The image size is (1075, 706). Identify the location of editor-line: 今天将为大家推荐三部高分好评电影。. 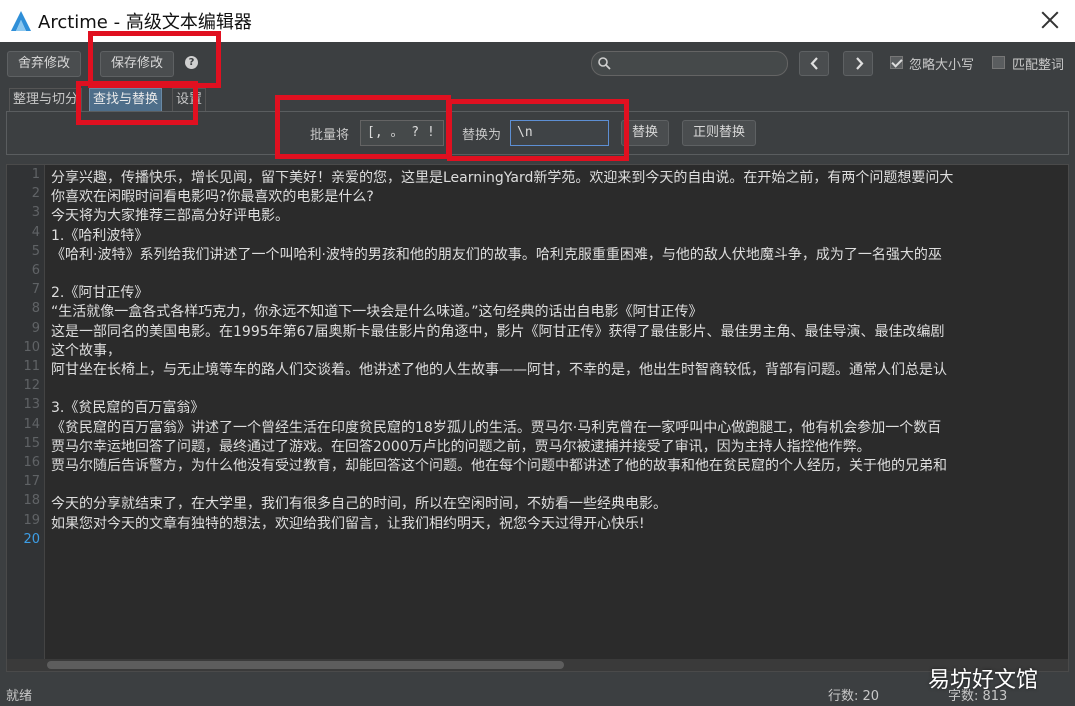
(170, 215).